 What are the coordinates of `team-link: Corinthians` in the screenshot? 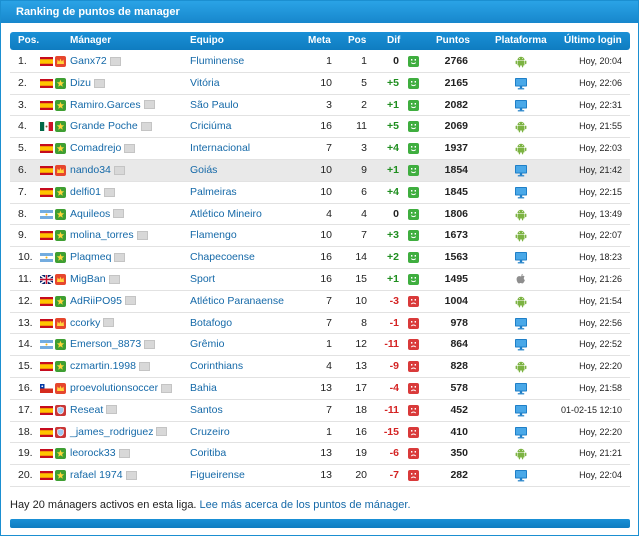 It's located at (216, 366).